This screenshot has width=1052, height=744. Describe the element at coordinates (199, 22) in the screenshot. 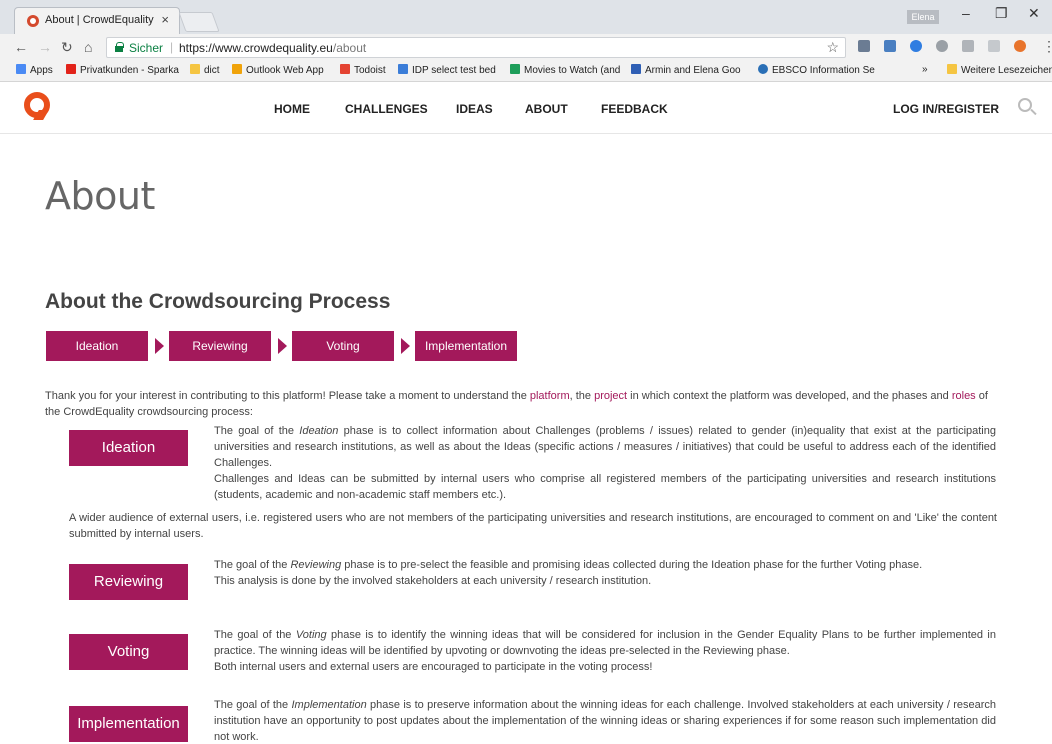

I see `new-tab-button` at that location.